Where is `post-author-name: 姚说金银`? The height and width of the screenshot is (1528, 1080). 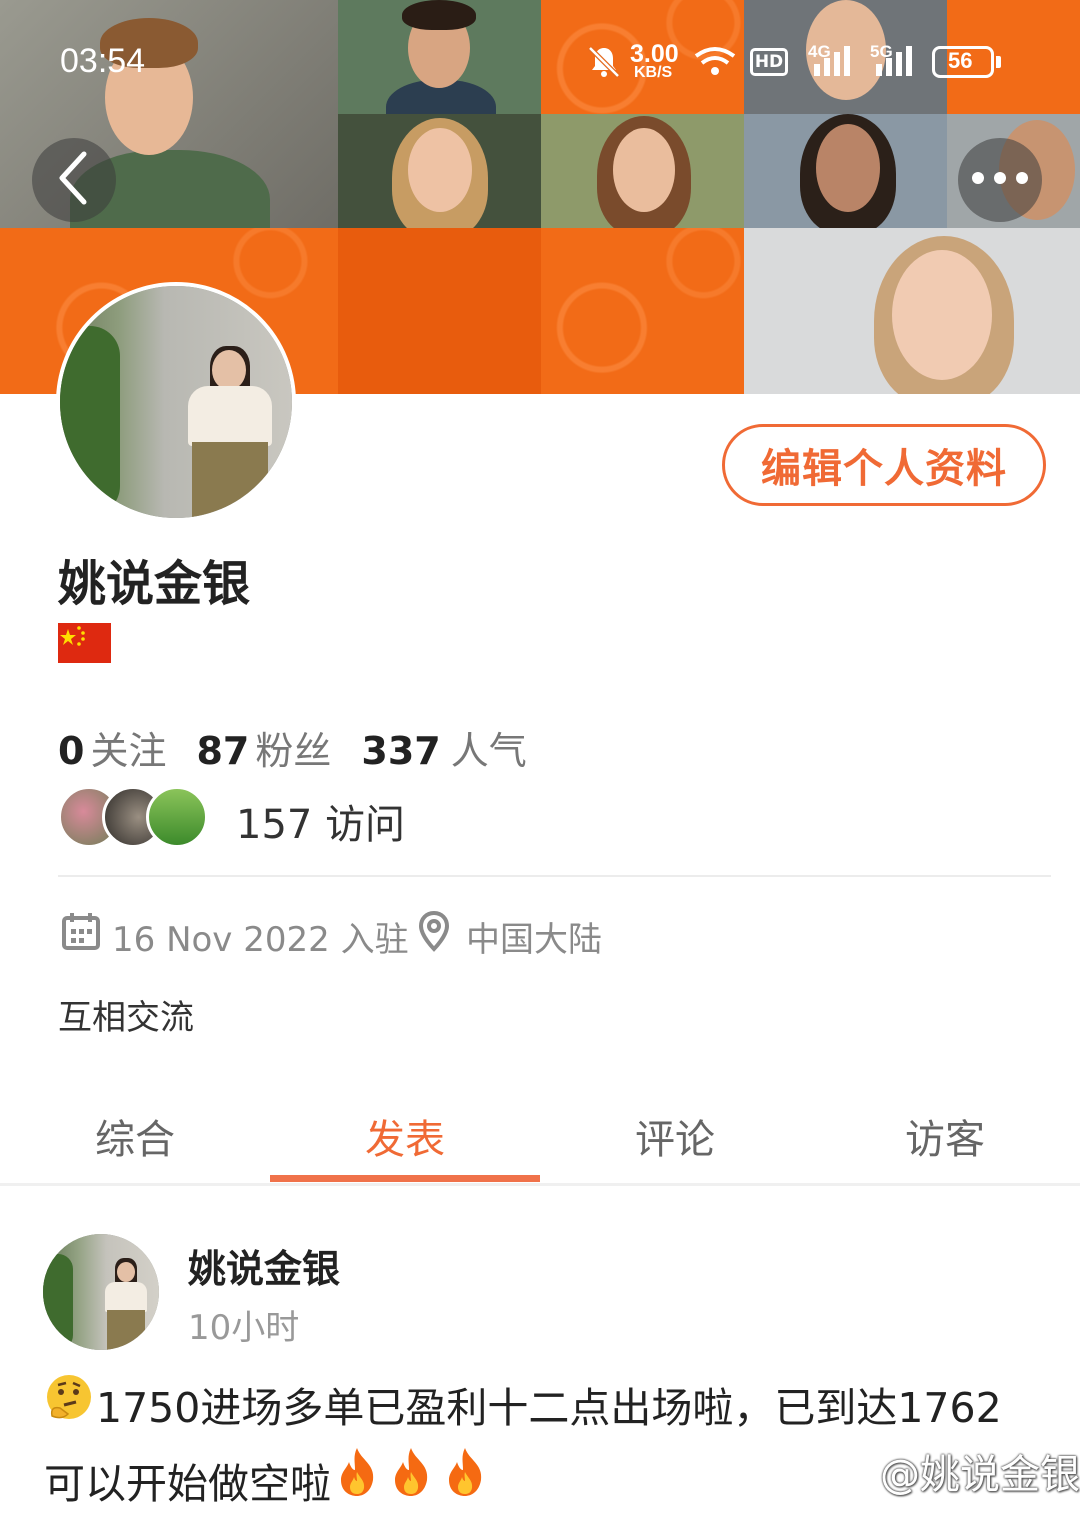
post-author-name: 姚说金银 is located at coordinates (264, 1265).